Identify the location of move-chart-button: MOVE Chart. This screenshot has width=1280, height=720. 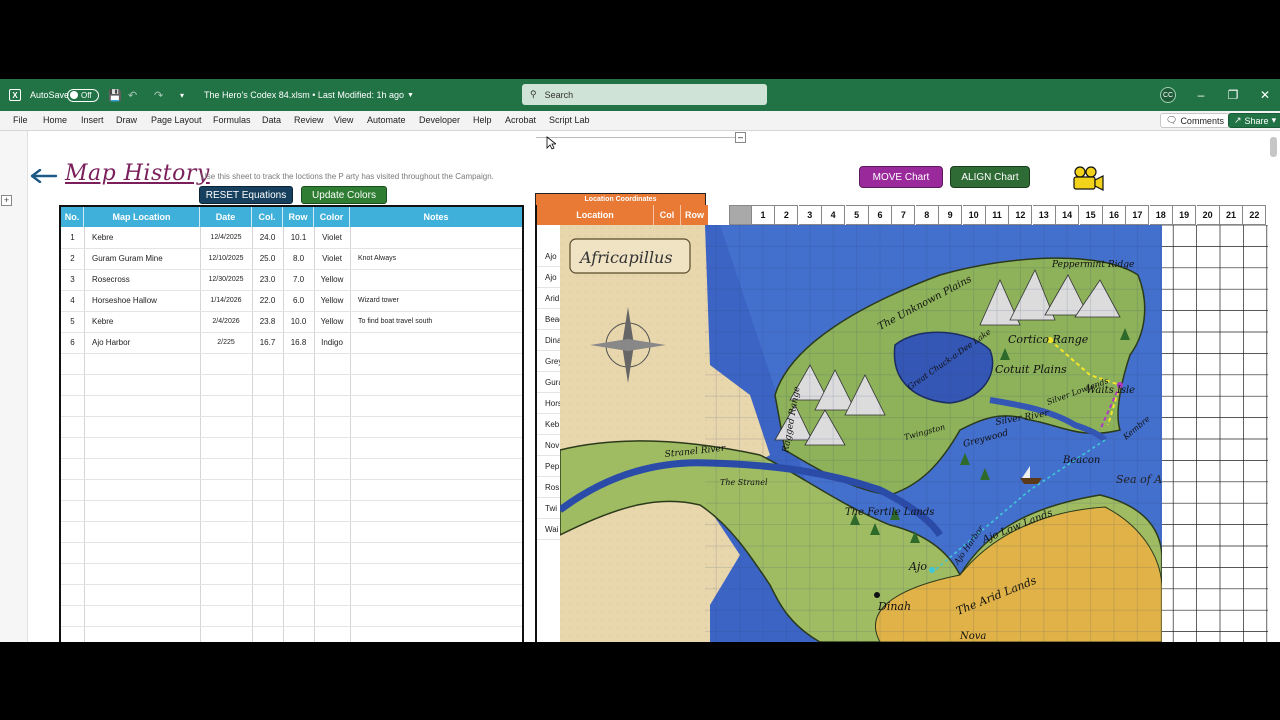
(901, 177).